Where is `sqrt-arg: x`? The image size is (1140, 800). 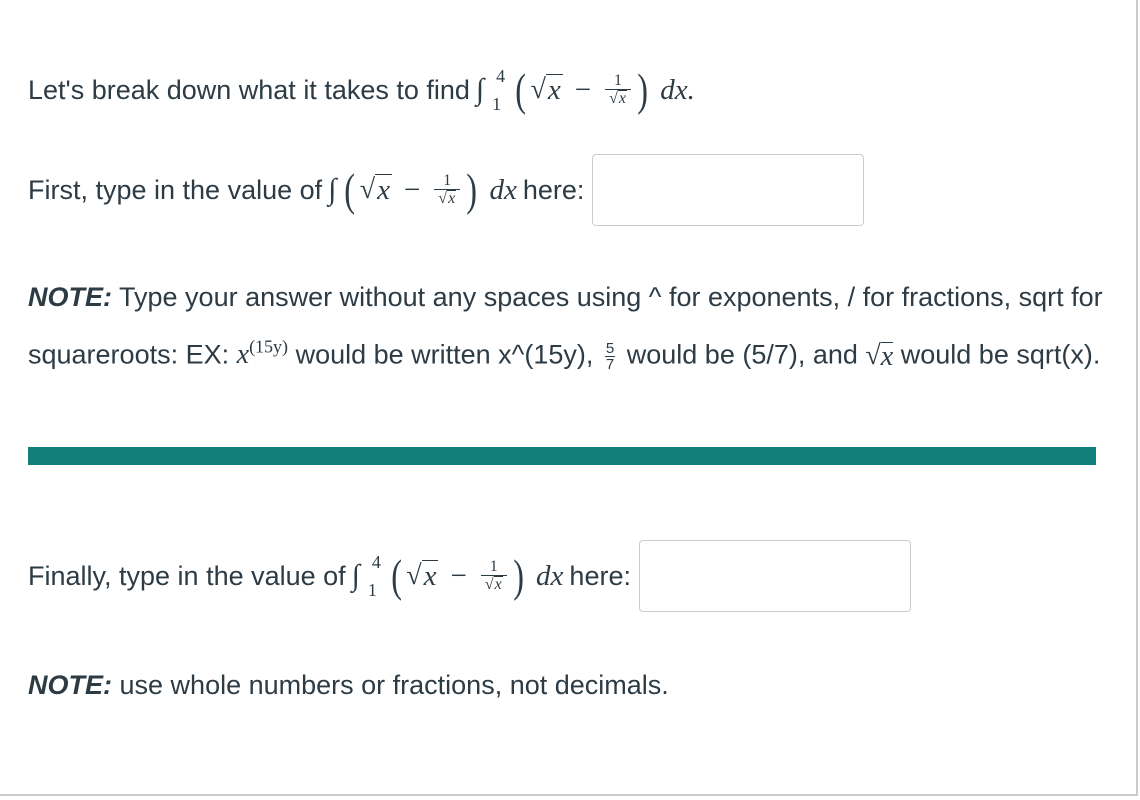
sqrt-arg: x is located at coordinates (554, 90).